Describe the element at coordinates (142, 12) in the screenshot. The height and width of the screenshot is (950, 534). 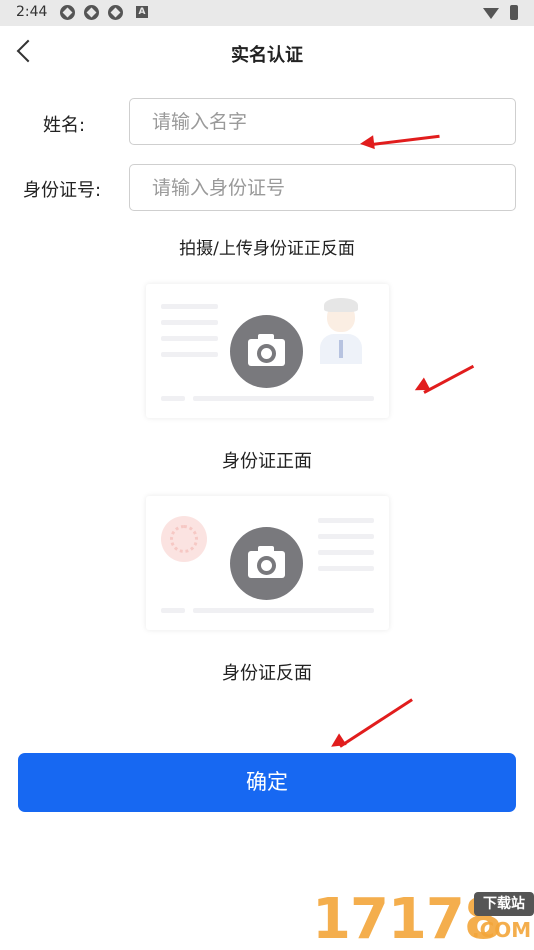
I see `a-icon: A` at that location.